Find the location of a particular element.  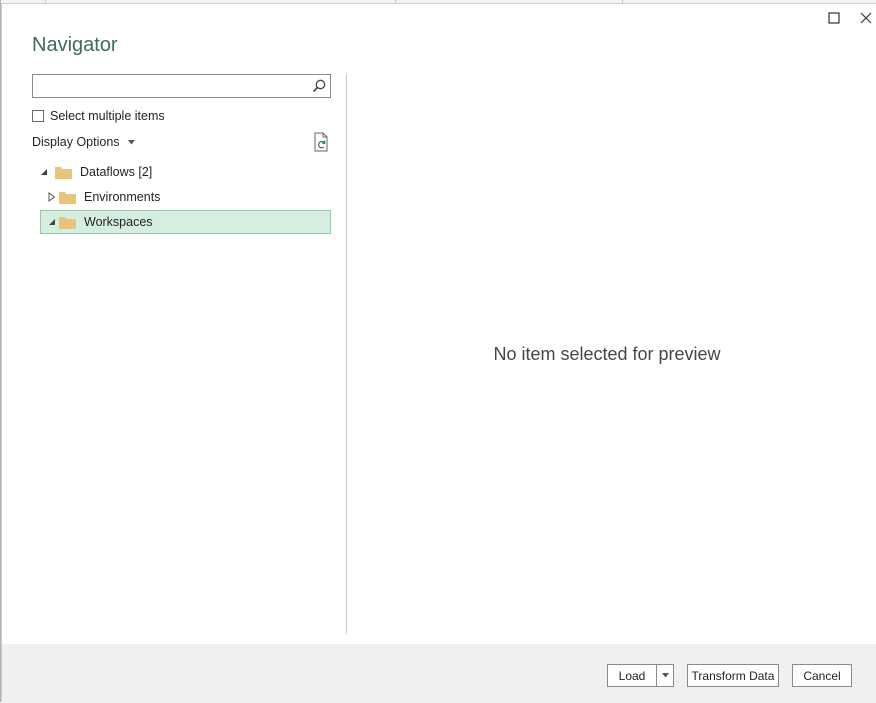

tree-node-dataflows: Dataflows [2] is located at coordinates (184, 172).